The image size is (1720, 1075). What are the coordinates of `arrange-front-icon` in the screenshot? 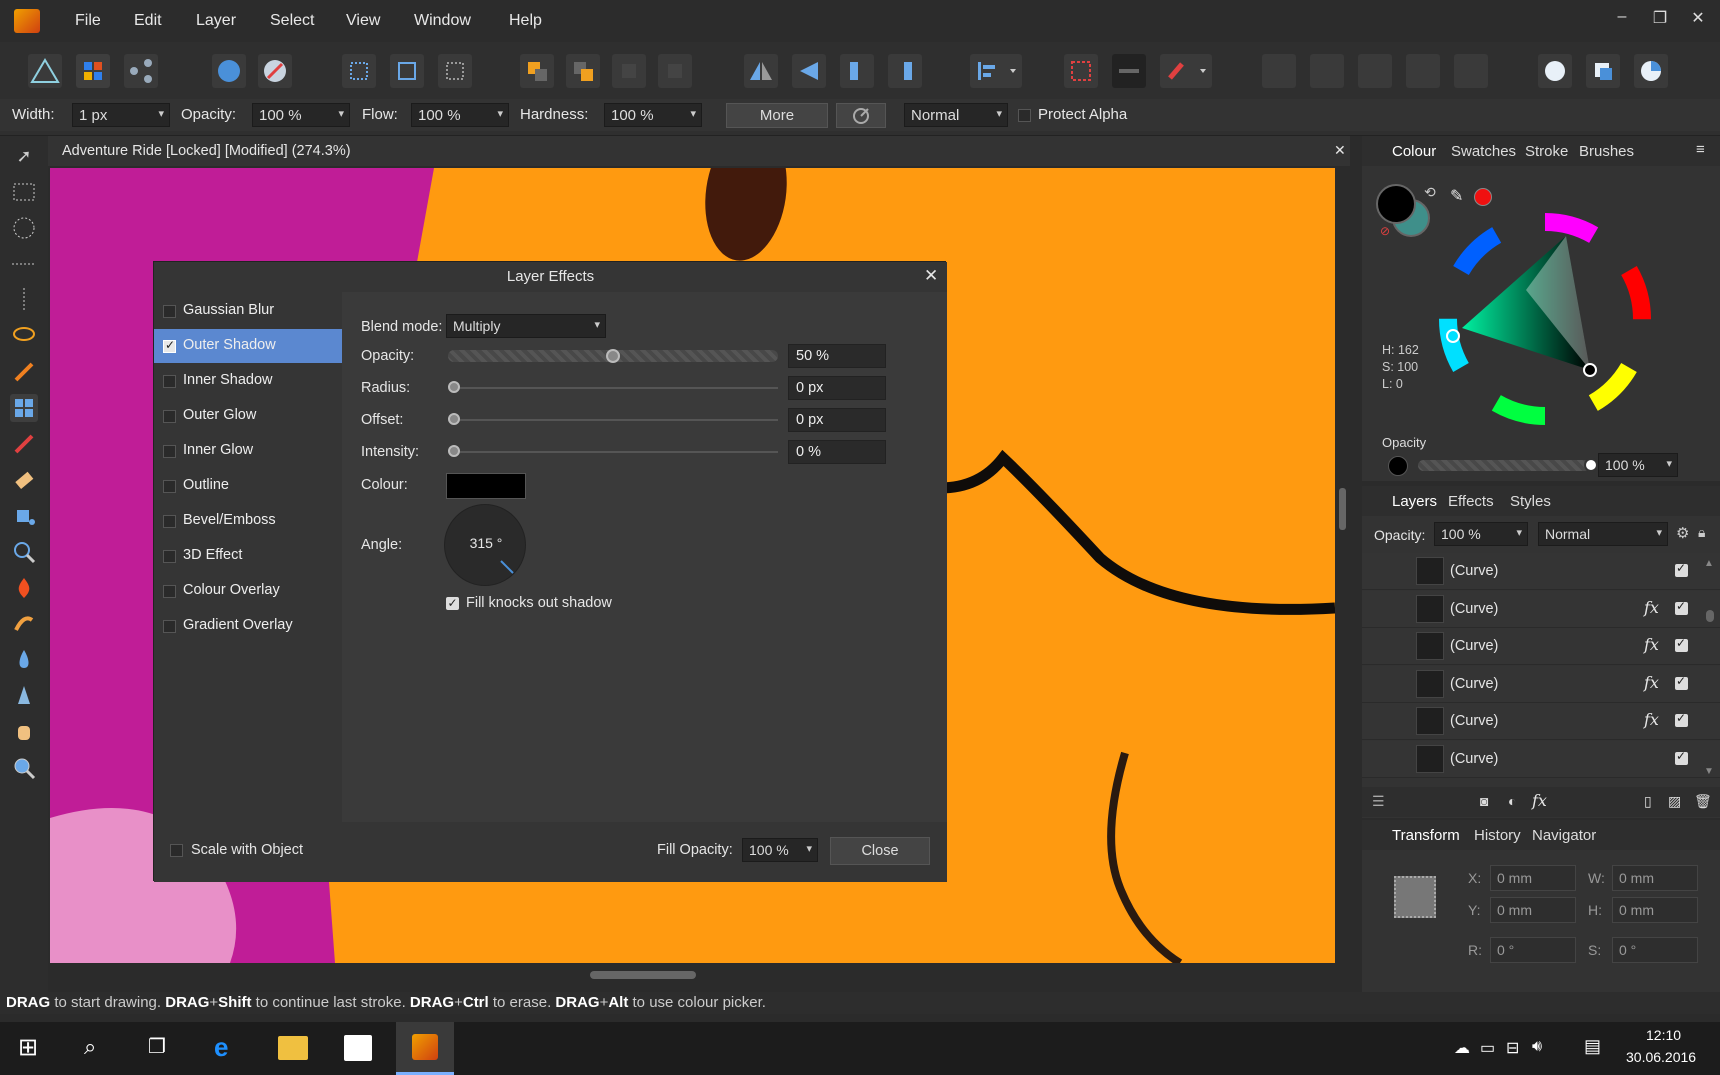 It's located at (583, 71).